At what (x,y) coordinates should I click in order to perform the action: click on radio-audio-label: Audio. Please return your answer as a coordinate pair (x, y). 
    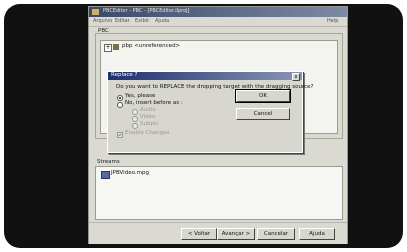
    Looking at the image, I should click on (148, 110).